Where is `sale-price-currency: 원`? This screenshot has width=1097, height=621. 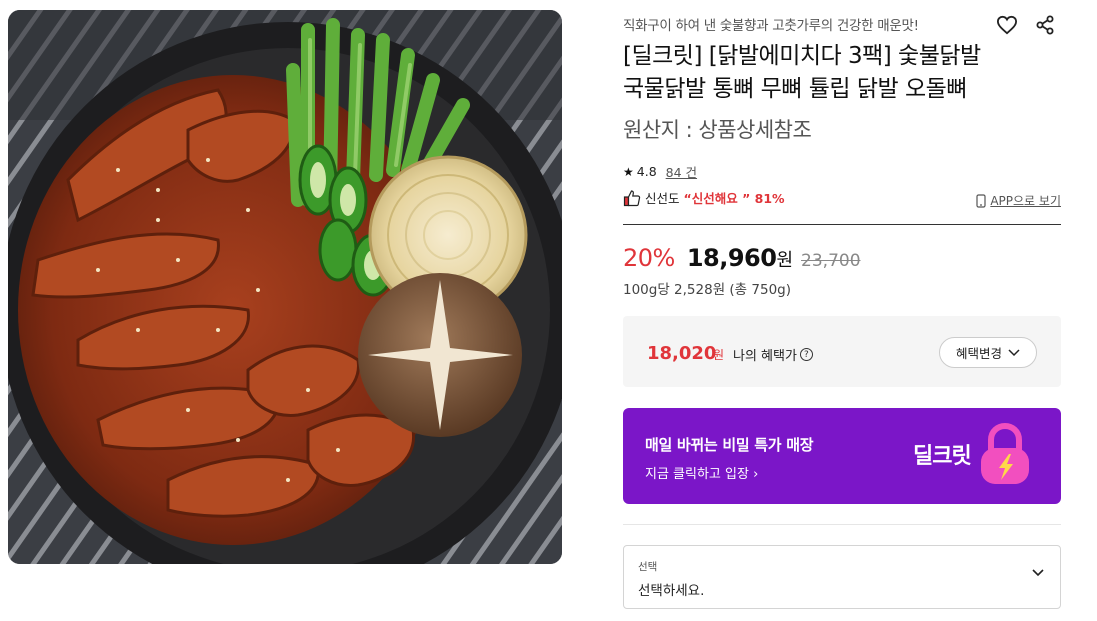
sale-price-currency: 원 is located at coordinates (785, 260).